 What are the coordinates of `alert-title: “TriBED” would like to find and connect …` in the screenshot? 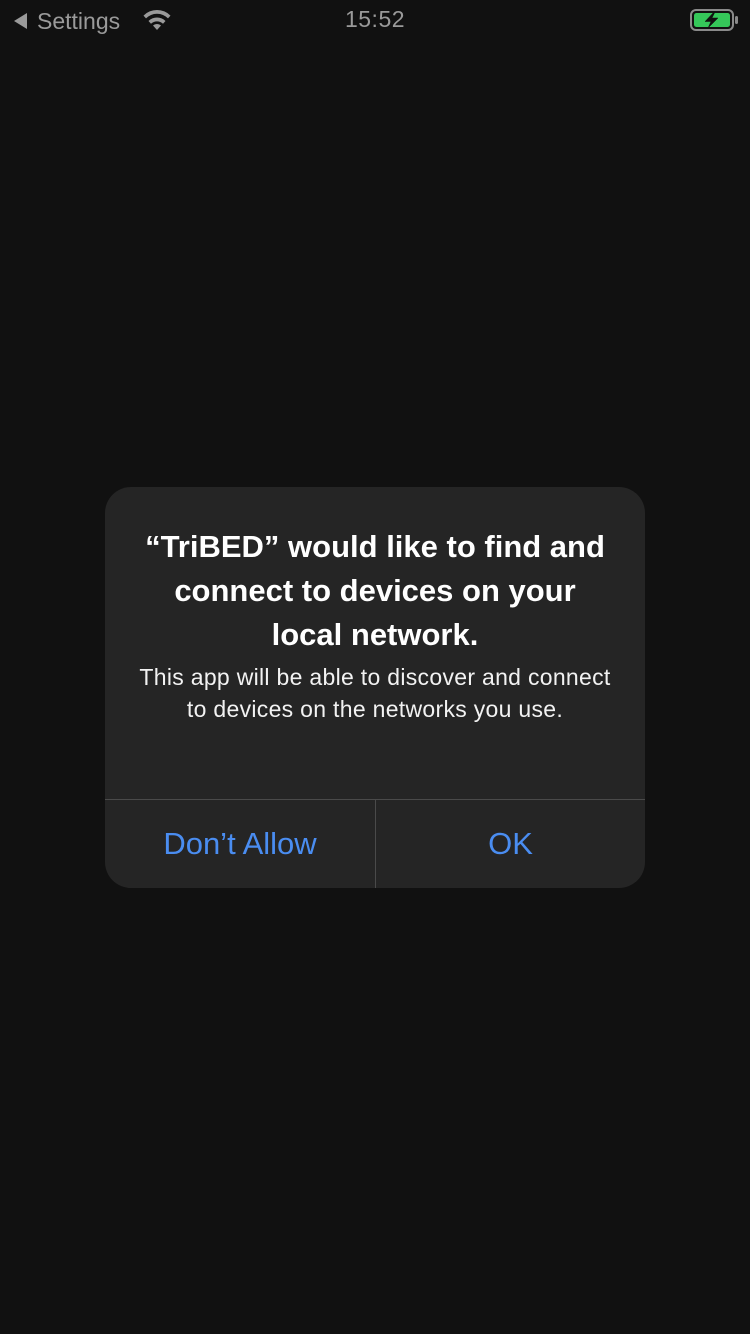 It's located at (375, 590).